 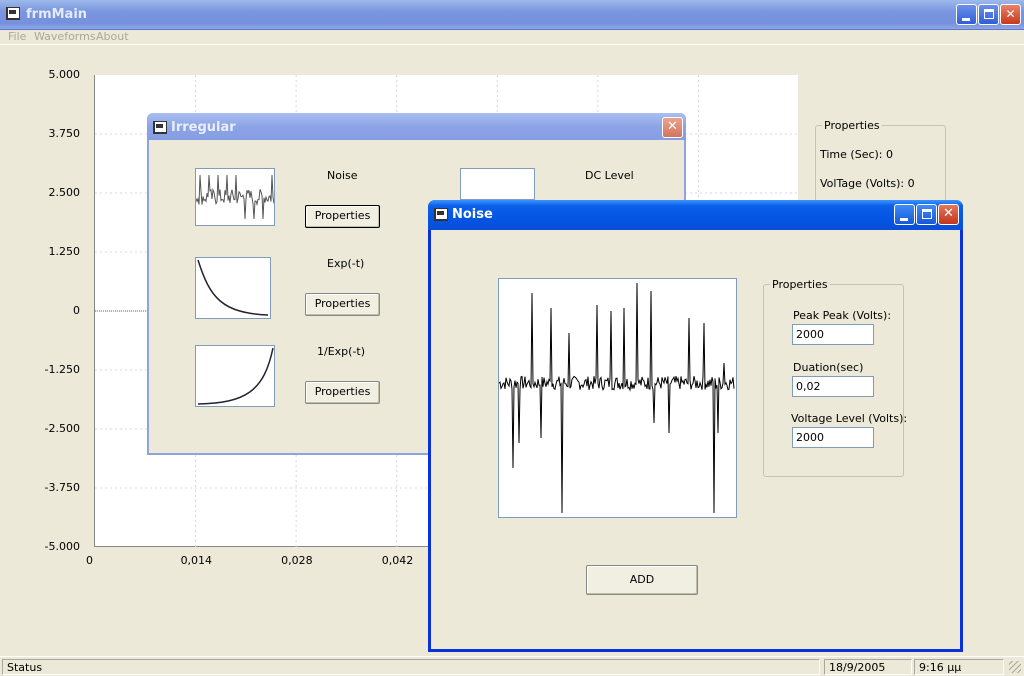 I want to click on voltage-level-input, so click(x=833, y=437).